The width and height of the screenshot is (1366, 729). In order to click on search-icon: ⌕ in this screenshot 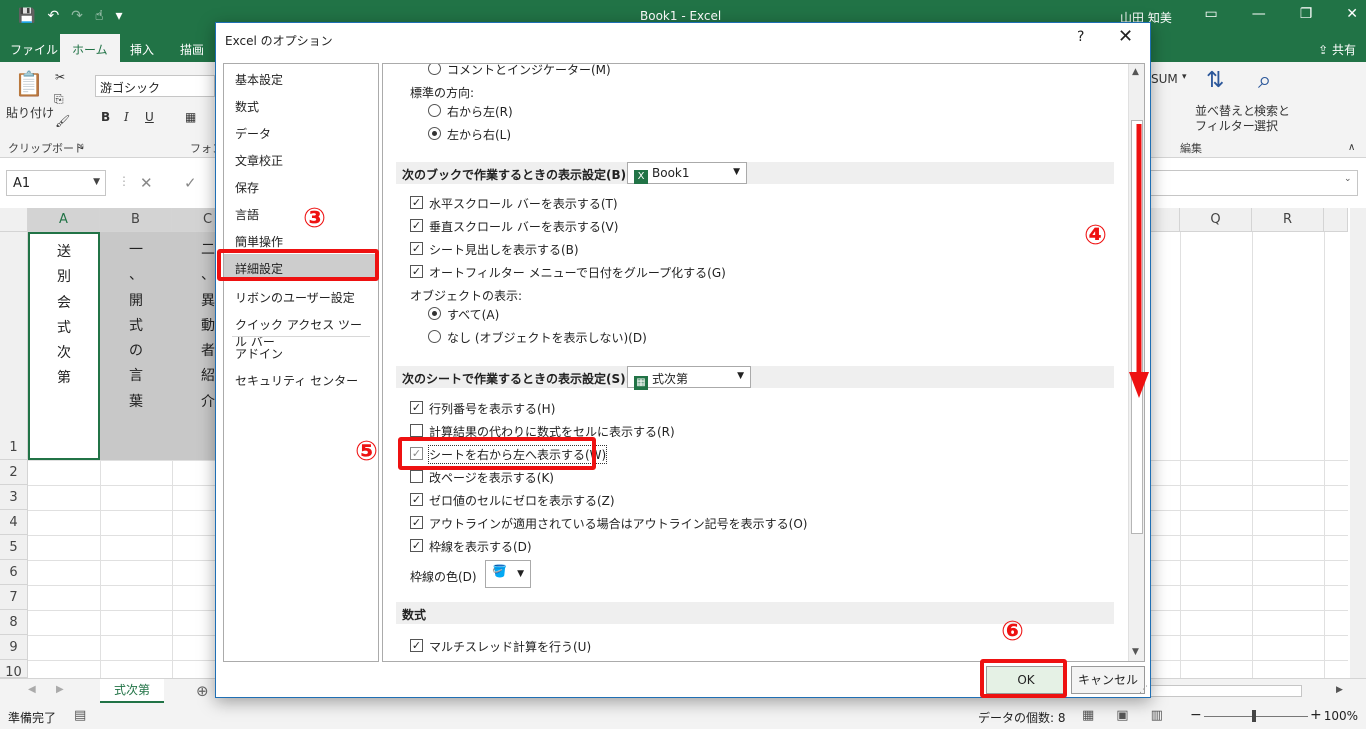, I will do `click(1264, 80)`.